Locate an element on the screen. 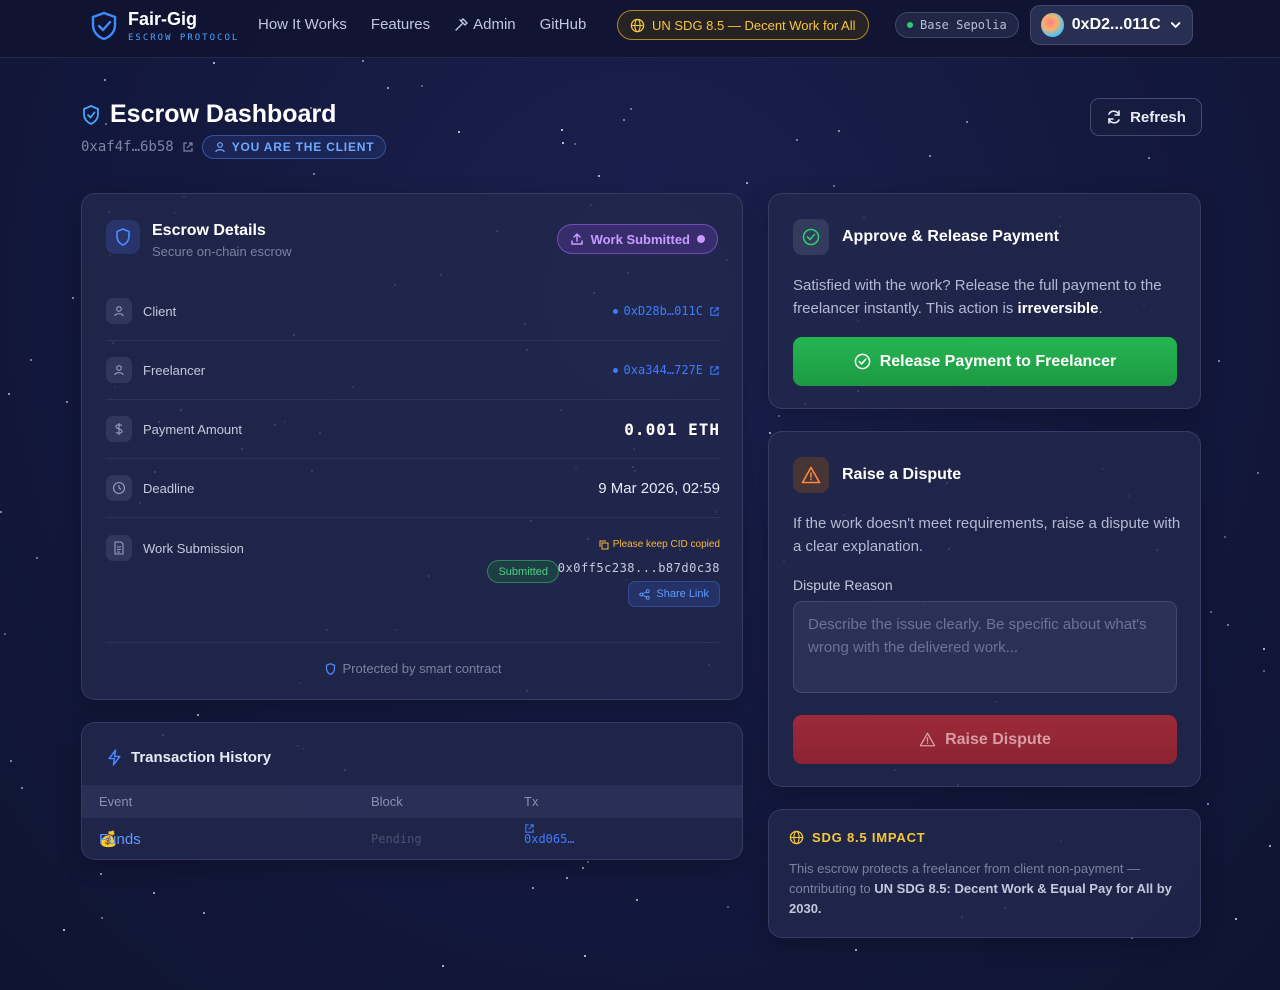 The height and width of the screenshot is (990, 1280). freelancer-value: 0xa344…727E is located at coordinates (666, 370).